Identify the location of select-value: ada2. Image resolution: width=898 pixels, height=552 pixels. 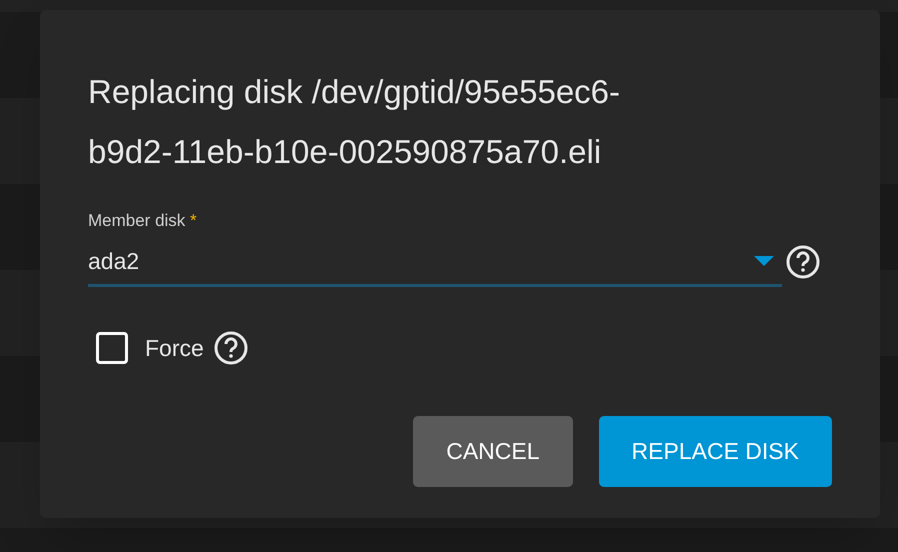
(114, 261).